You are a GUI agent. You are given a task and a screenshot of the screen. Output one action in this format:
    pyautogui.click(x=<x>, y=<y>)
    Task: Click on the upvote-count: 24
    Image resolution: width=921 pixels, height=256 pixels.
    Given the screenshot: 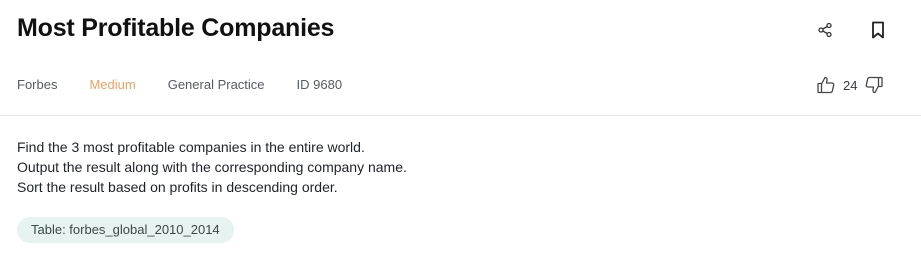 What is the action you would take?
    pyautogui.click(x=850, y=85)
    